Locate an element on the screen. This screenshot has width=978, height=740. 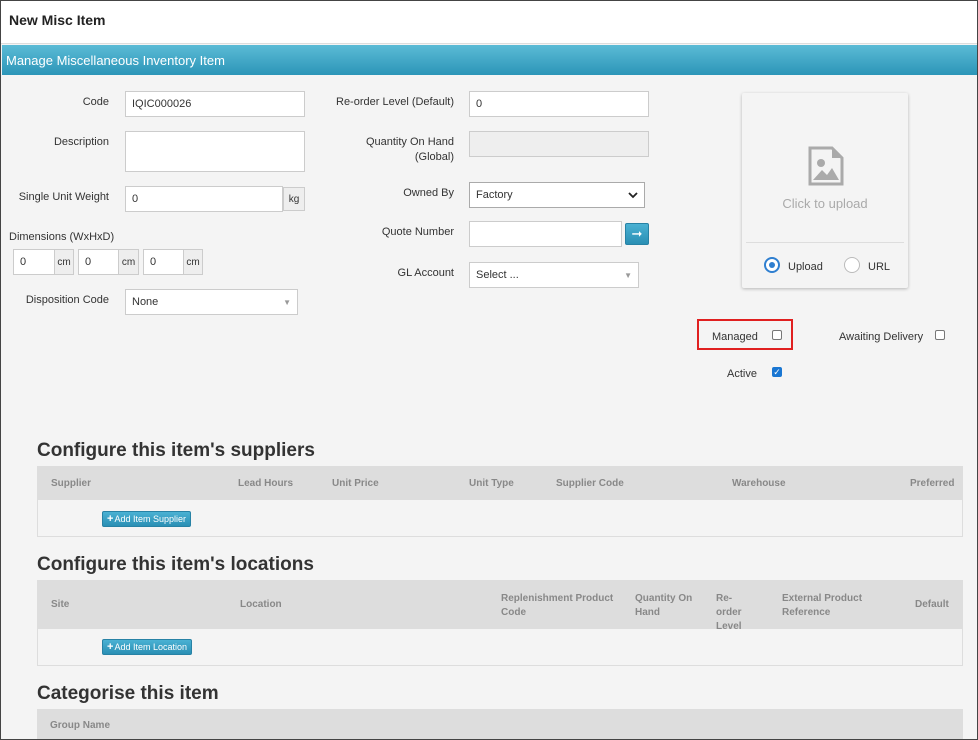
description-label: Description is located at coordinates (81, 142).